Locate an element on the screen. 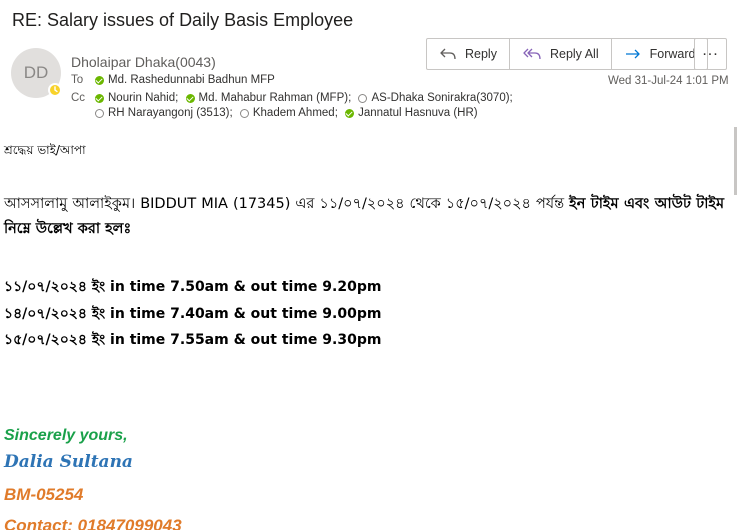 The image size is (737, 530). sent-date: Wed 31-Jul-24 1:01 PM is located at coordinates (668, 81).